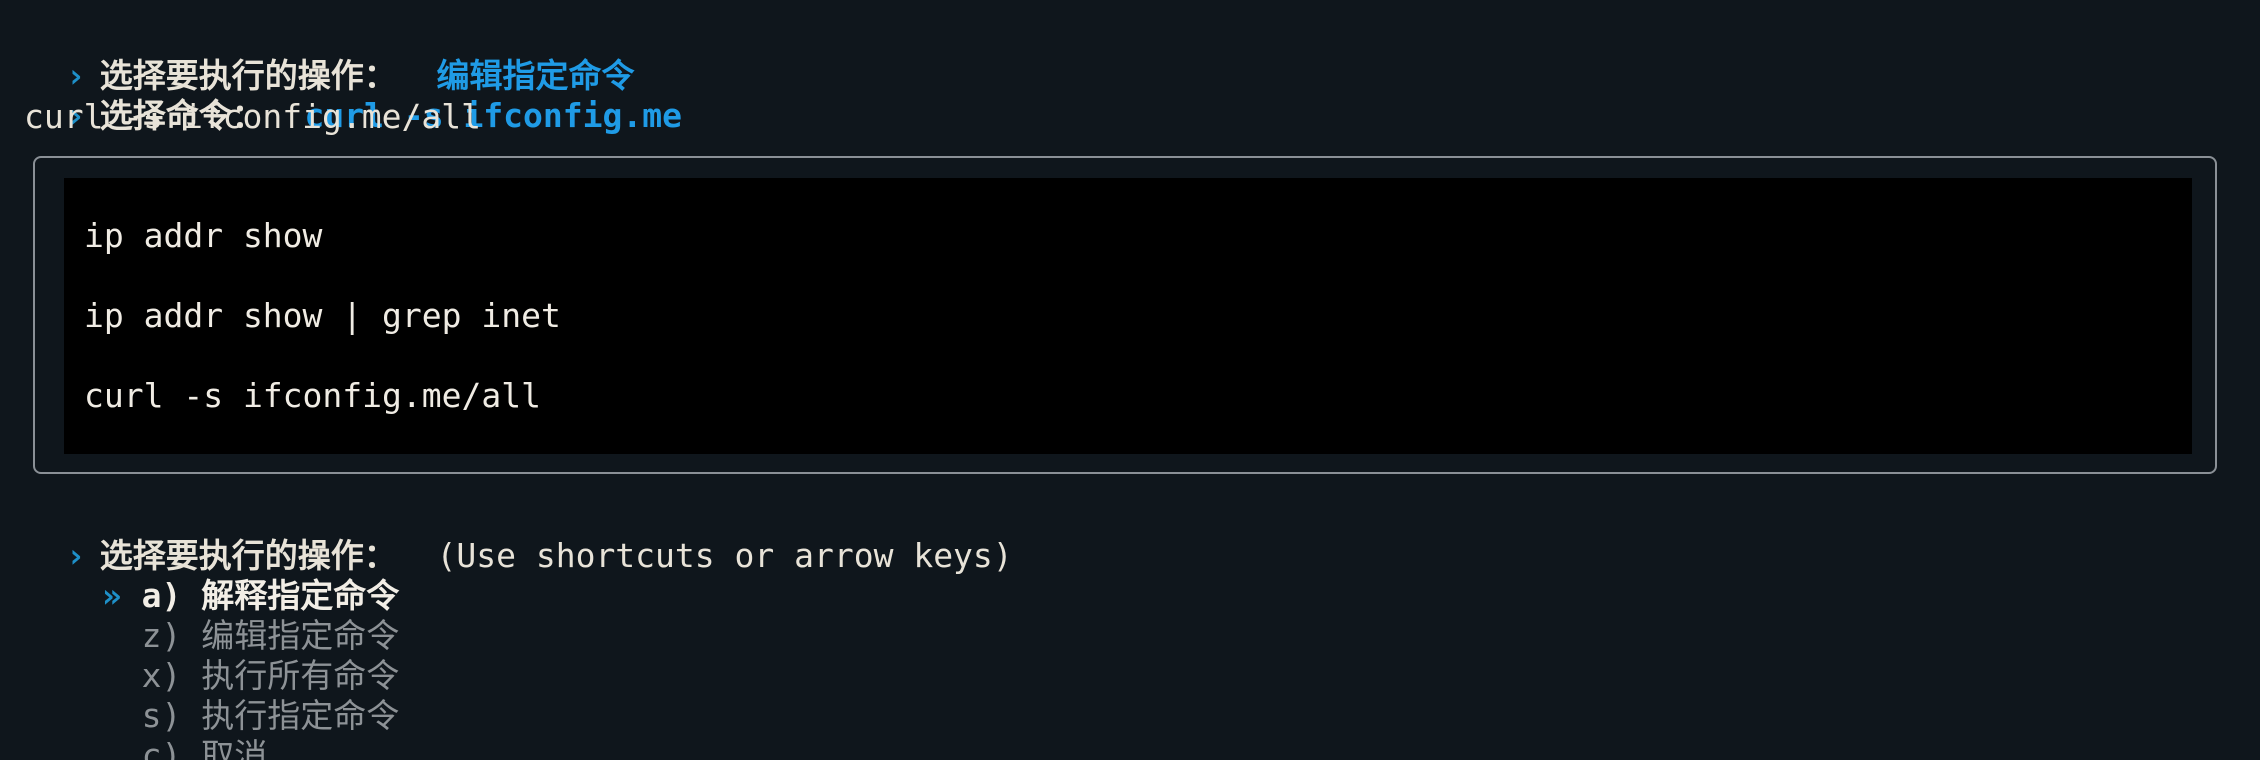 Image resolution: width=2260 pixels, height=760 pixels. What do you see at coordinates (213, 615) in the screenshot?
I see `menu-item-edit: z) 编辑指定命令` at bounding box center [213, 615].